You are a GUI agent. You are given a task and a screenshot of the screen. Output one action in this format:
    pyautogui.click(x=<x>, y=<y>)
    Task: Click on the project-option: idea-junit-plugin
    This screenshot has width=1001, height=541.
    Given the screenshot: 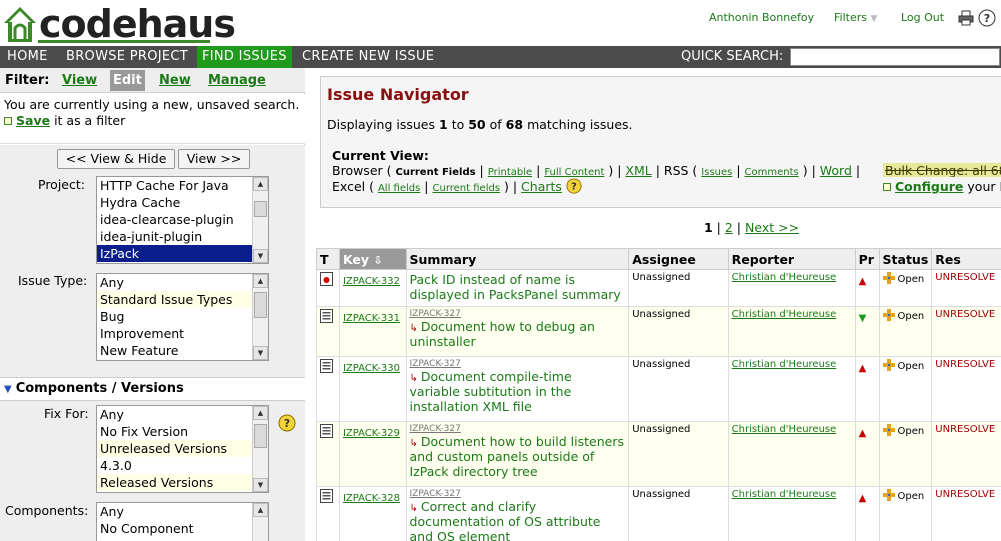 What is the action you would take?
    pyautogui.click(x=182, y=236)
    